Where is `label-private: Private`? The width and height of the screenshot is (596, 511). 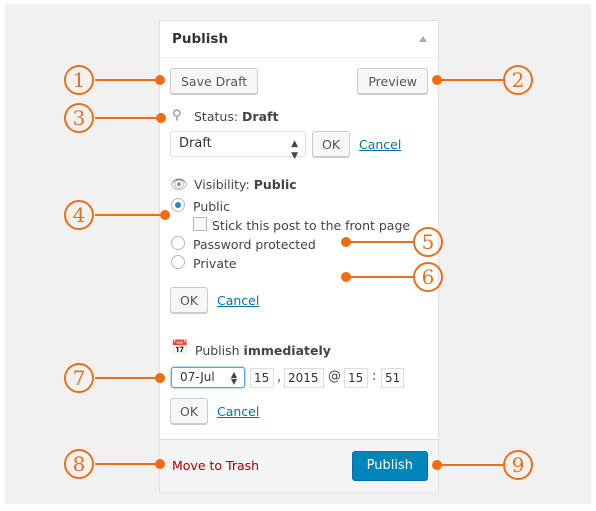 label-private: Private is located at coordinates (215, 263).